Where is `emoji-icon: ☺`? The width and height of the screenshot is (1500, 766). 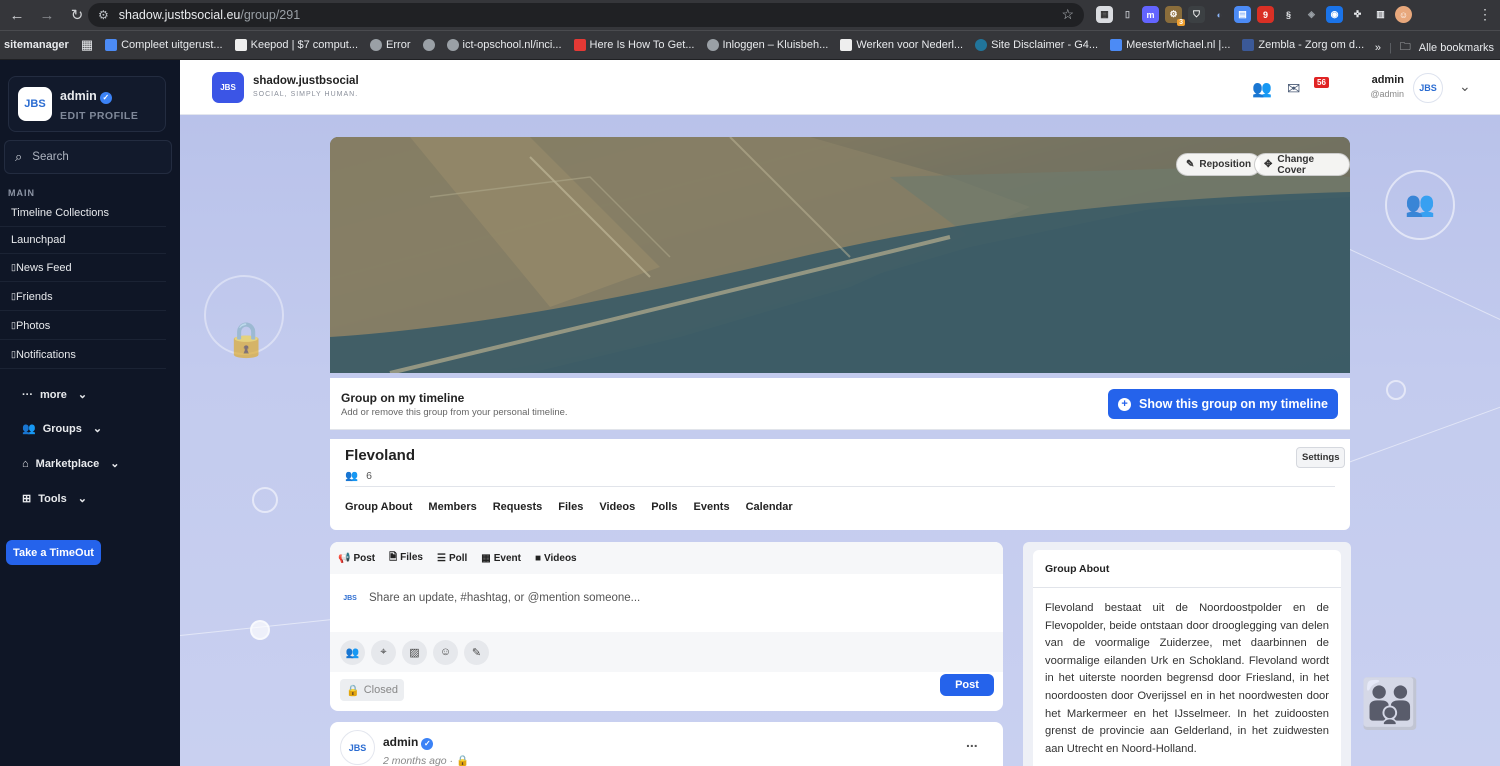
emoji-icon: ☺ is located at coordinates (445, 652).